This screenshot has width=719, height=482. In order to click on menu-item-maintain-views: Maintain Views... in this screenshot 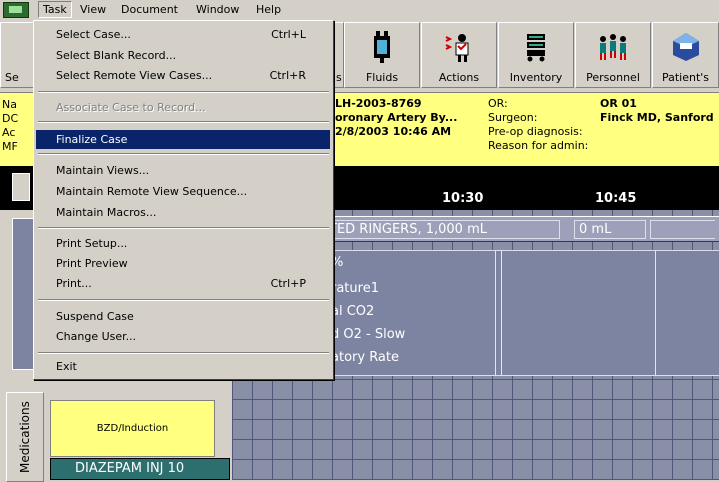, I will do `click(183, 170)`.